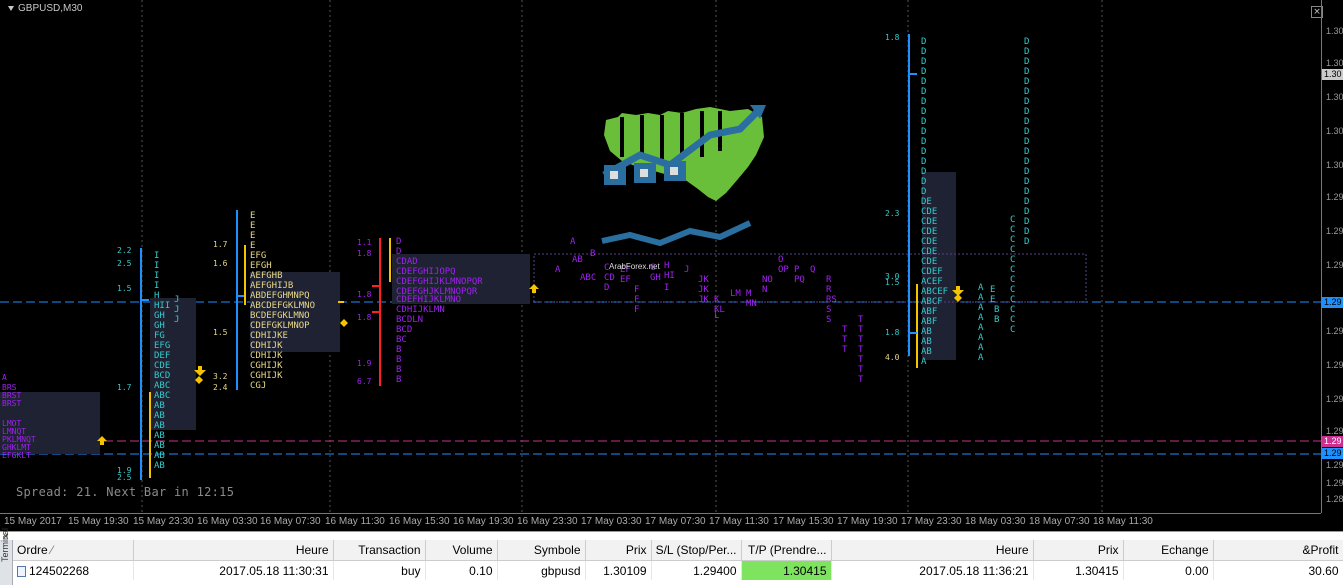 The height and width of the screenshot is (585, 1343). Describe the element at coordinates (364, 242) in the screenshot. I see `svg-text: 1.1` at that location.